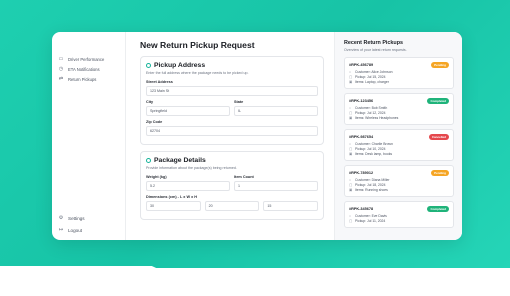  I want to click on pickup-id: #RPK-123456, so click(361, 101).